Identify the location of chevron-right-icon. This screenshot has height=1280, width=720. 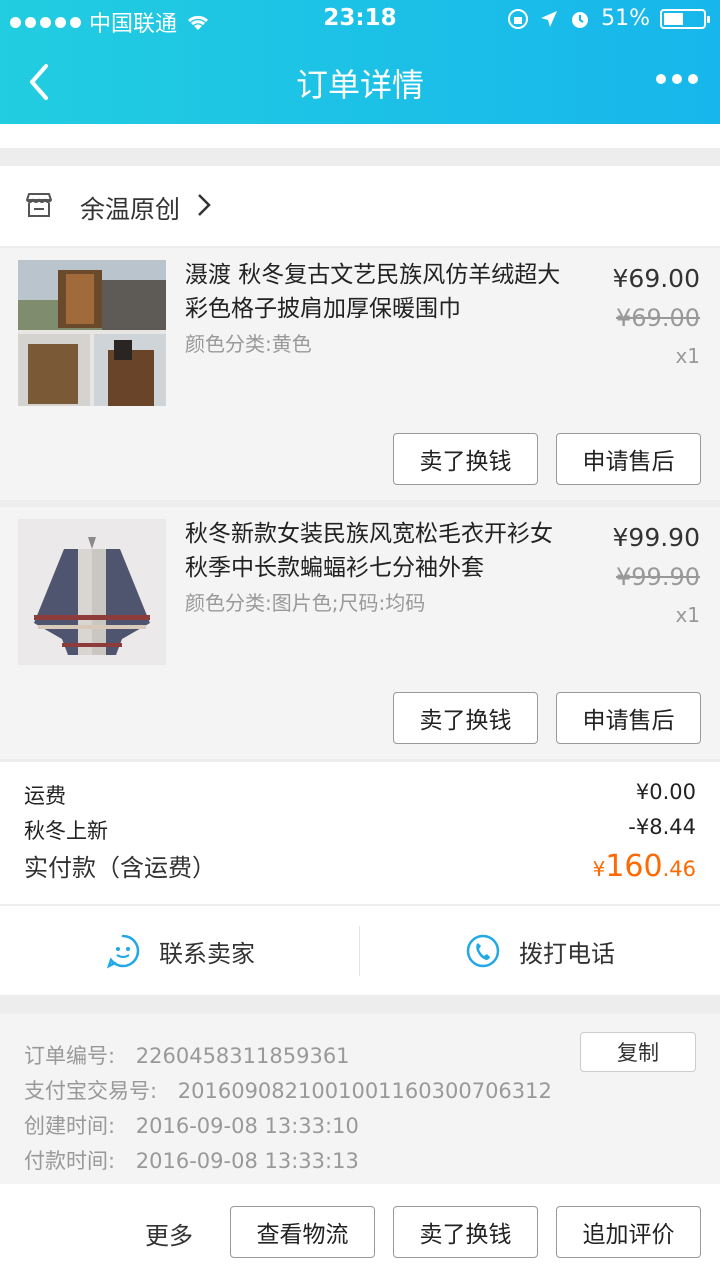
(204, 205).